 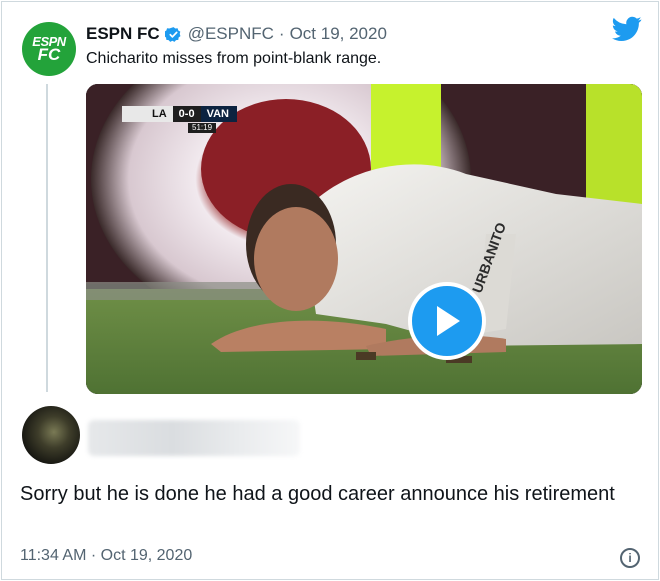 I want to click on verified-badge-icon, so click(x=172, y=34).